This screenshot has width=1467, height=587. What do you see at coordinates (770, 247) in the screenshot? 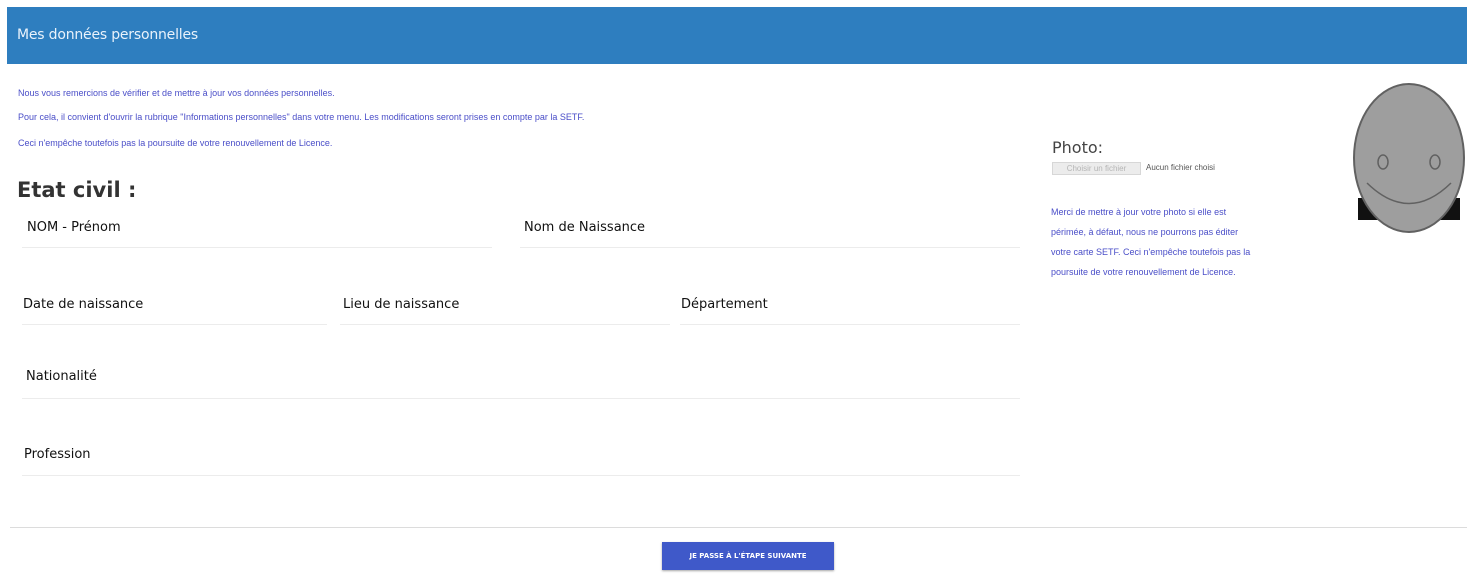
I see `nom-naissance-field` at bounding box center [770, 247].